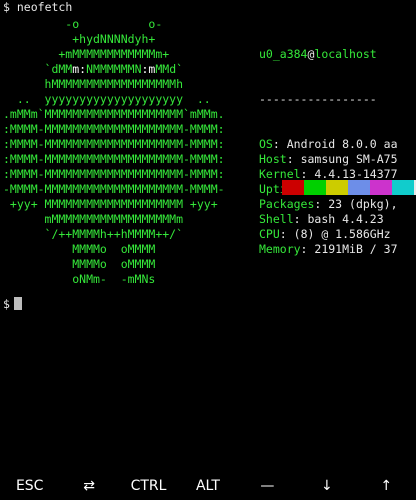 The height and width of the screenshot is (500, 416). What do you see at coordinates (83, 24) in the screenshot?
I see `logo-segment: -o o-` at bounding box center [83, 24].